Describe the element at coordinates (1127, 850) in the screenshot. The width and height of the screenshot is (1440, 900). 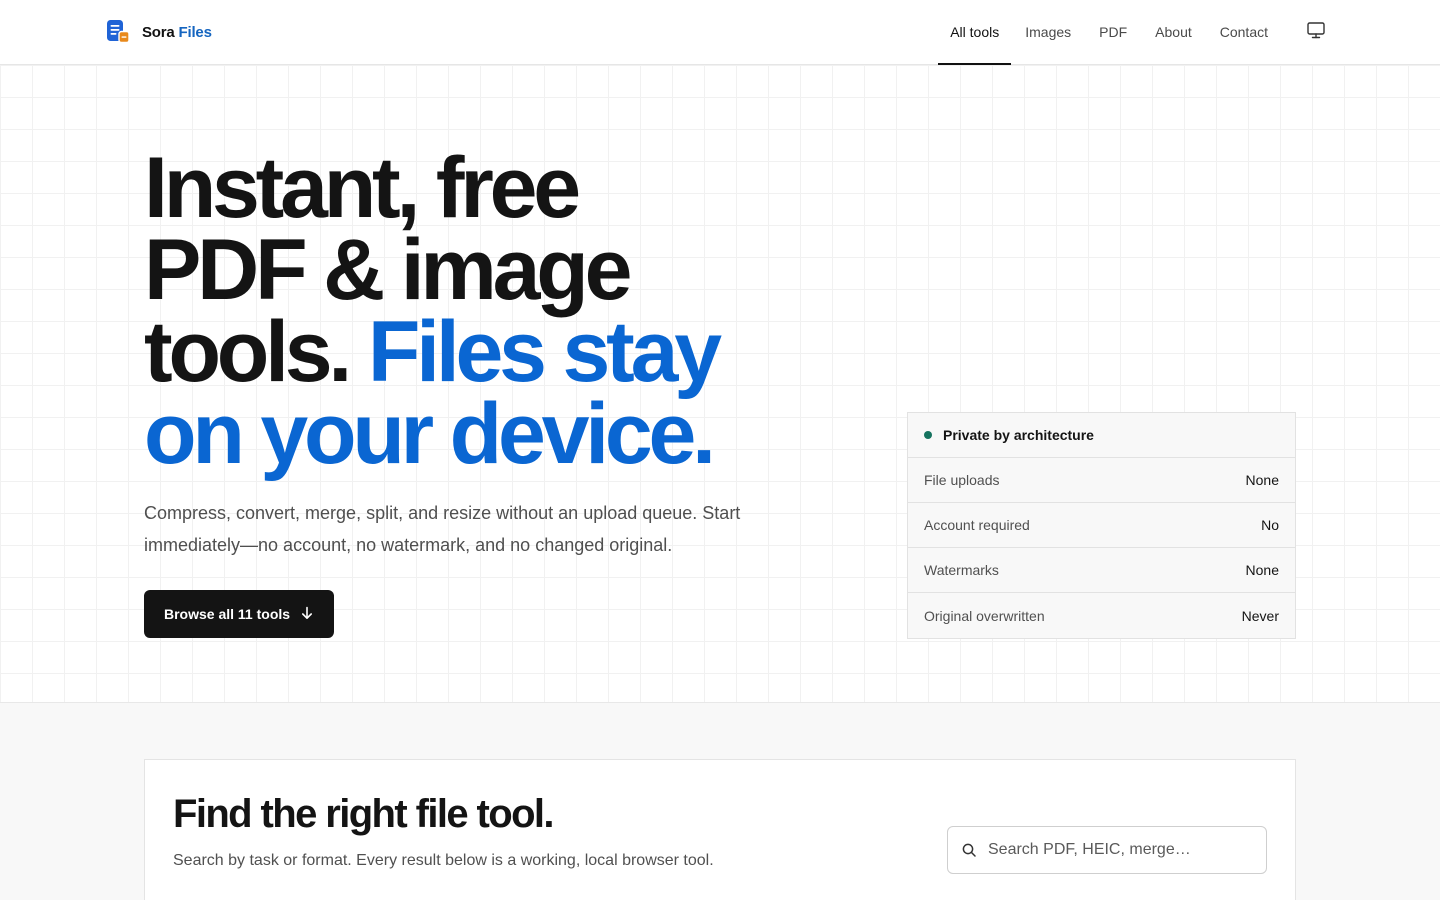
I see `tool-search-input` at that location.